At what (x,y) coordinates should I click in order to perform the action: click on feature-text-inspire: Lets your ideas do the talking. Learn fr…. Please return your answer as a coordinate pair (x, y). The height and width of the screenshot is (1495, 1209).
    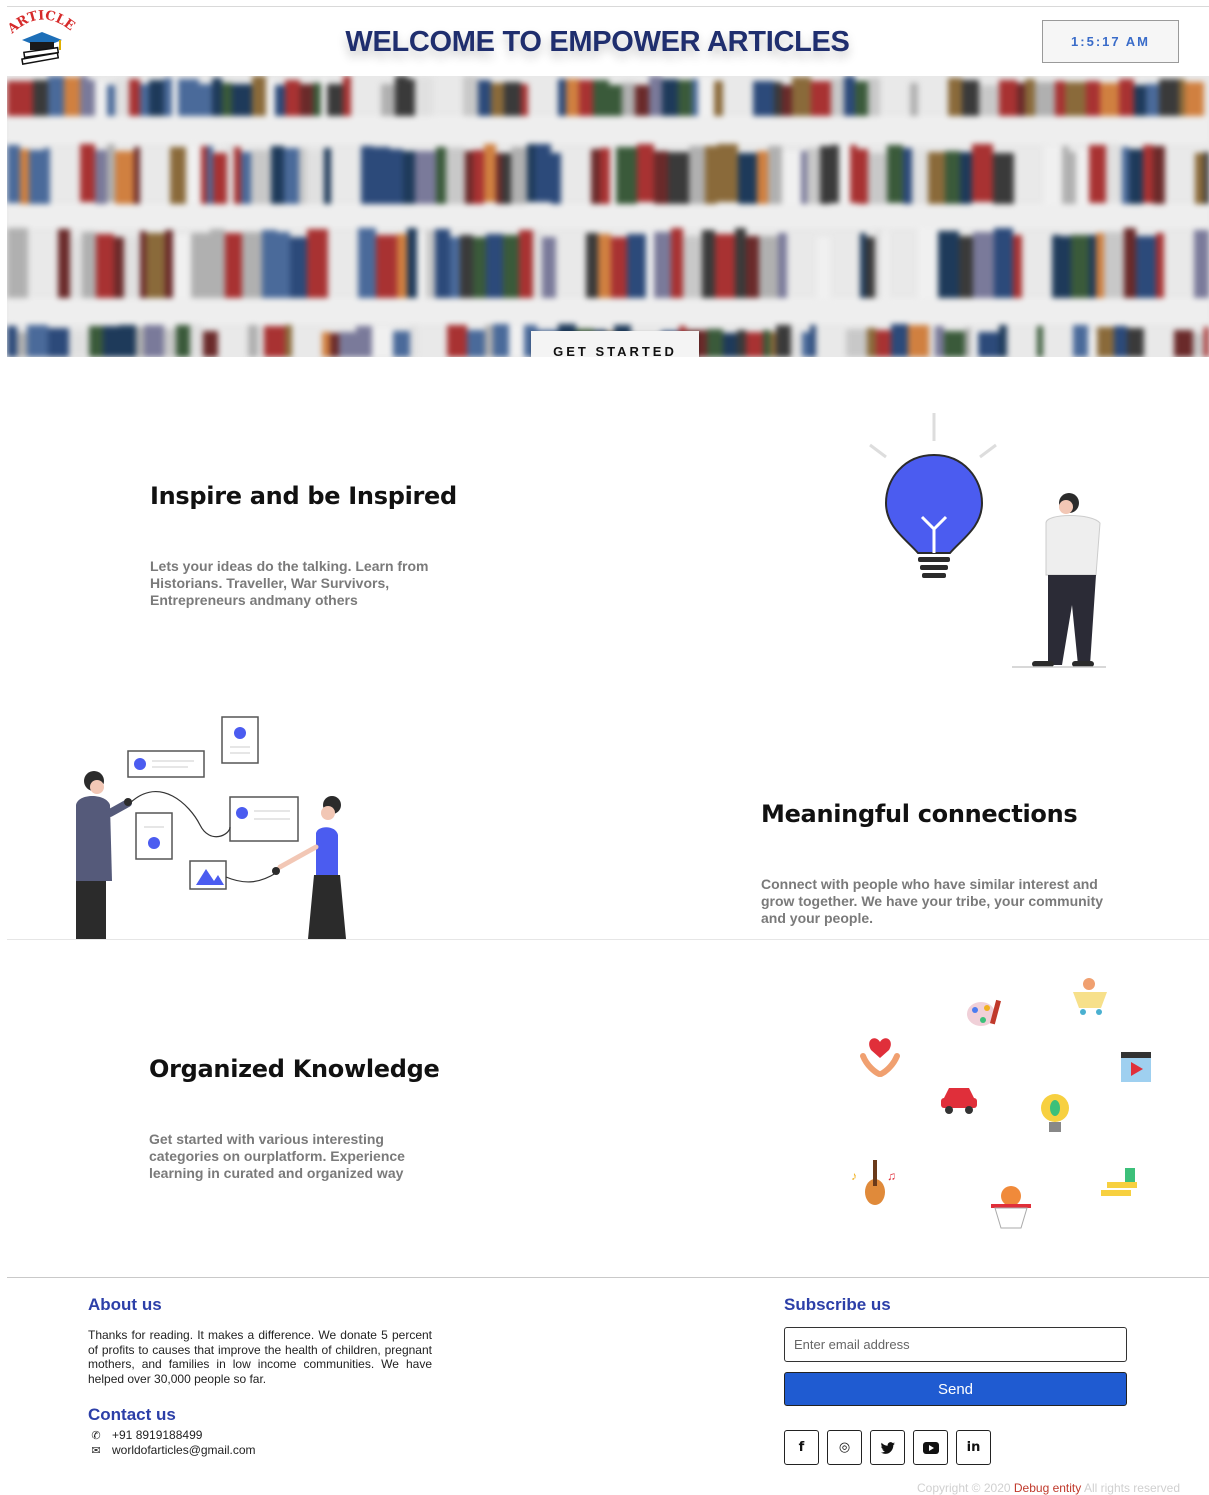
    Looking at the image, I should click on (289, 583).